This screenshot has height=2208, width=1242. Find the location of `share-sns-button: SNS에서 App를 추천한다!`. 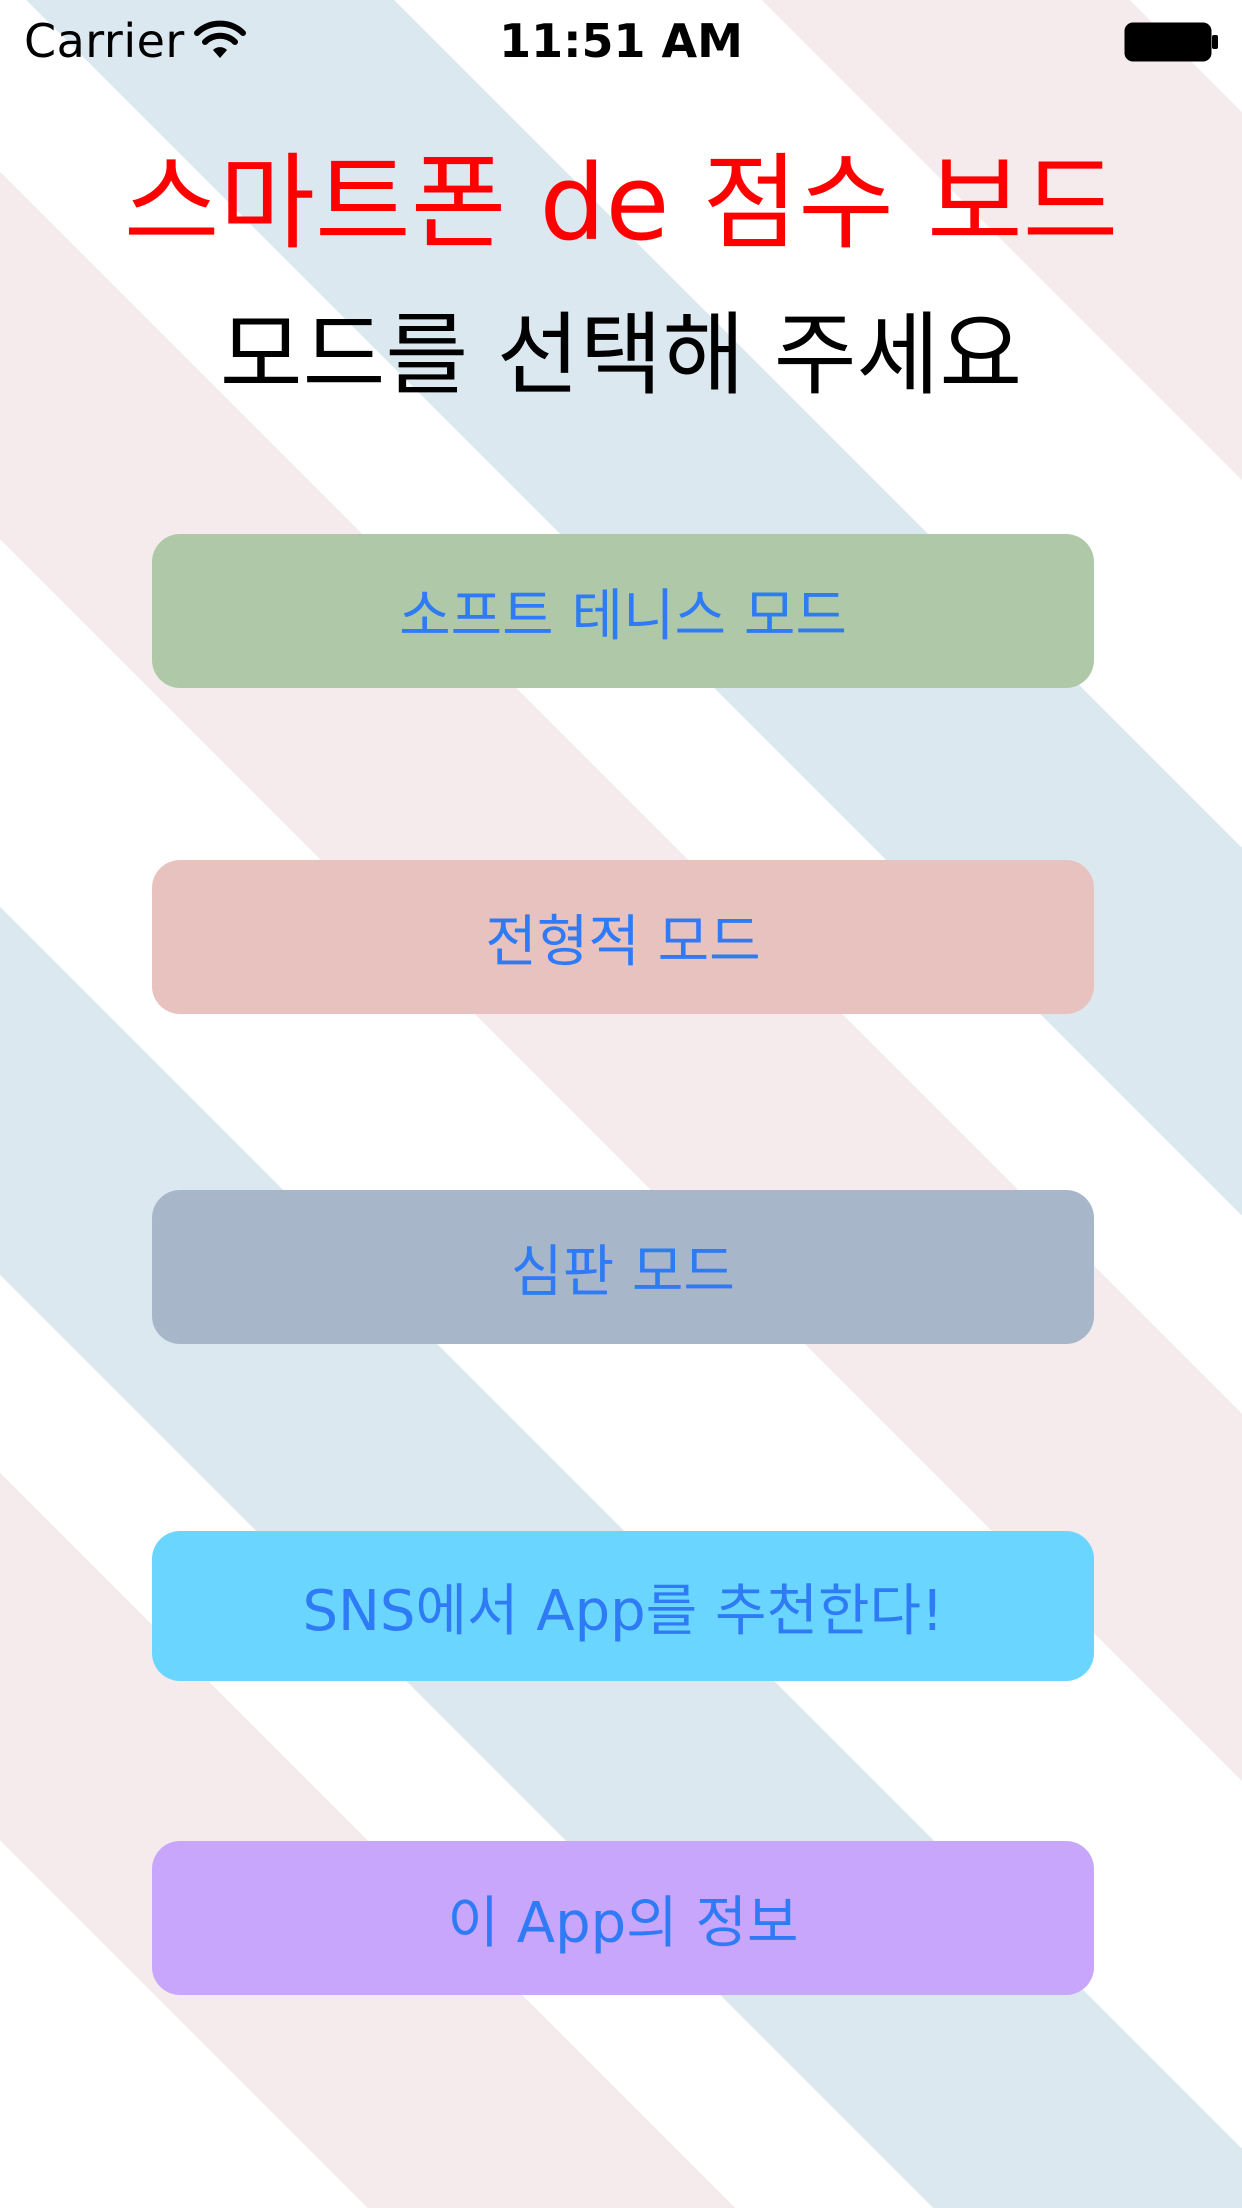

share-sns-button: SNS에서 App를 추천한다! is located at coordinates (623, 1606).